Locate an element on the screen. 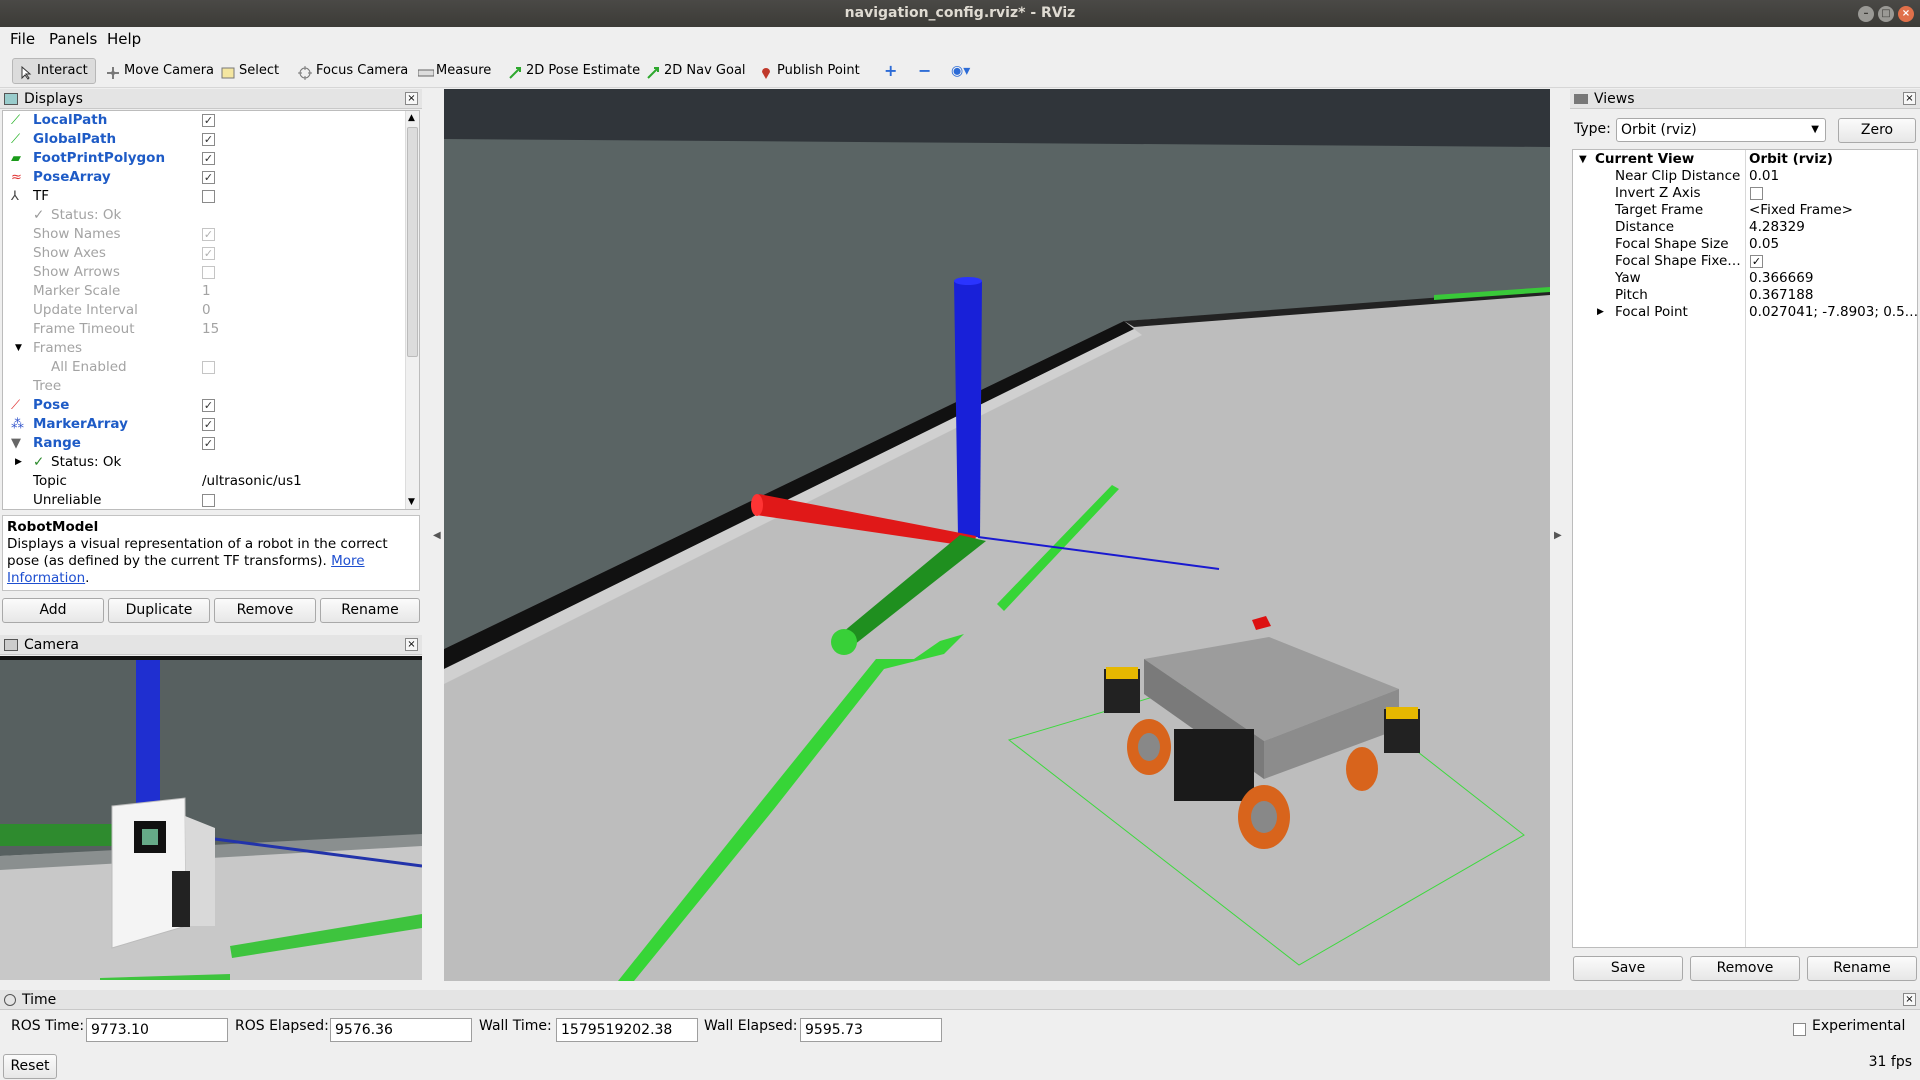 This screenshot has height=1080, width=1920. collapse-arrow-icon: ▶ is located at coordinates (18, 462).